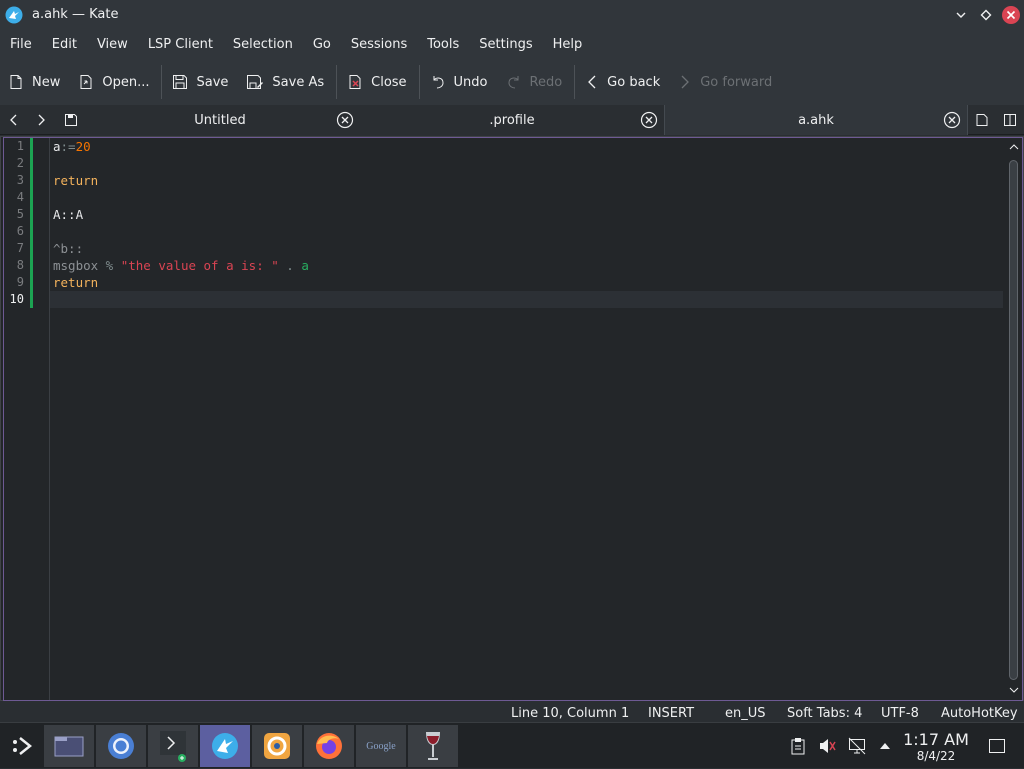  I want to click on save-as-icon, so click(255, 82).